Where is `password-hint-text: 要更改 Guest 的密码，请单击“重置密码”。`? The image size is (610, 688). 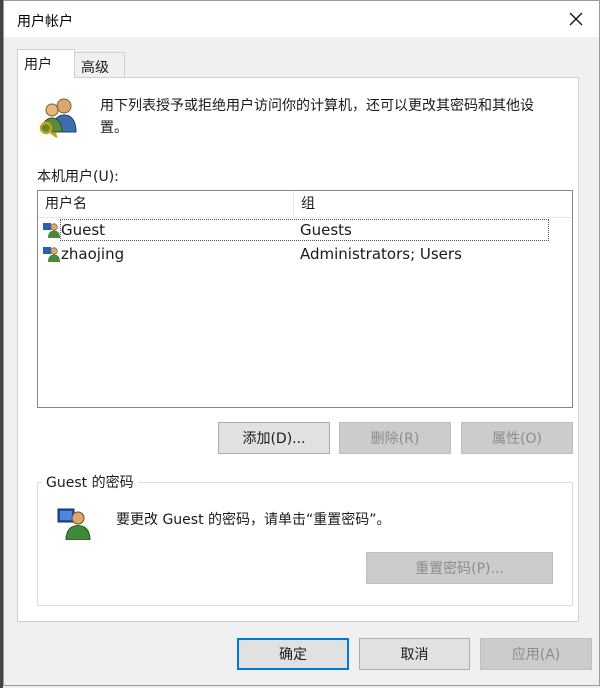
password-hint-text: 要更改 Guest 的密码，请单击“重置密码”。 is located at coordinates (253, 520).